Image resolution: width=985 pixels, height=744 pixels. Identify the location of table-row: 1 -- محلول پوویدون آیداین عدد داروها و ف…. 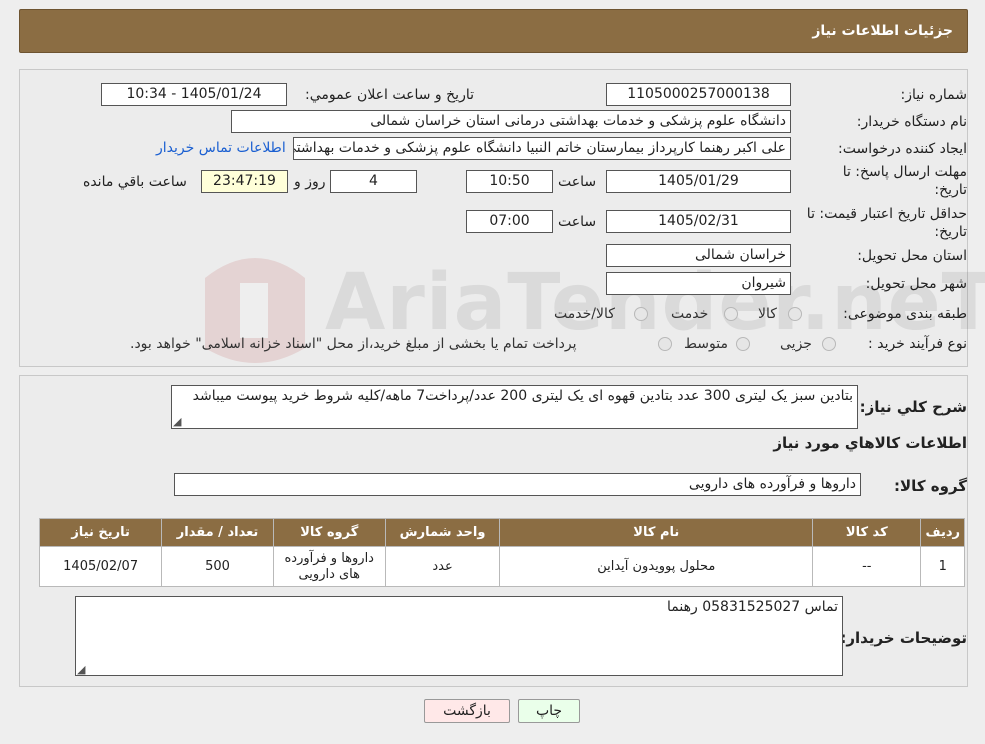
(501, 566).